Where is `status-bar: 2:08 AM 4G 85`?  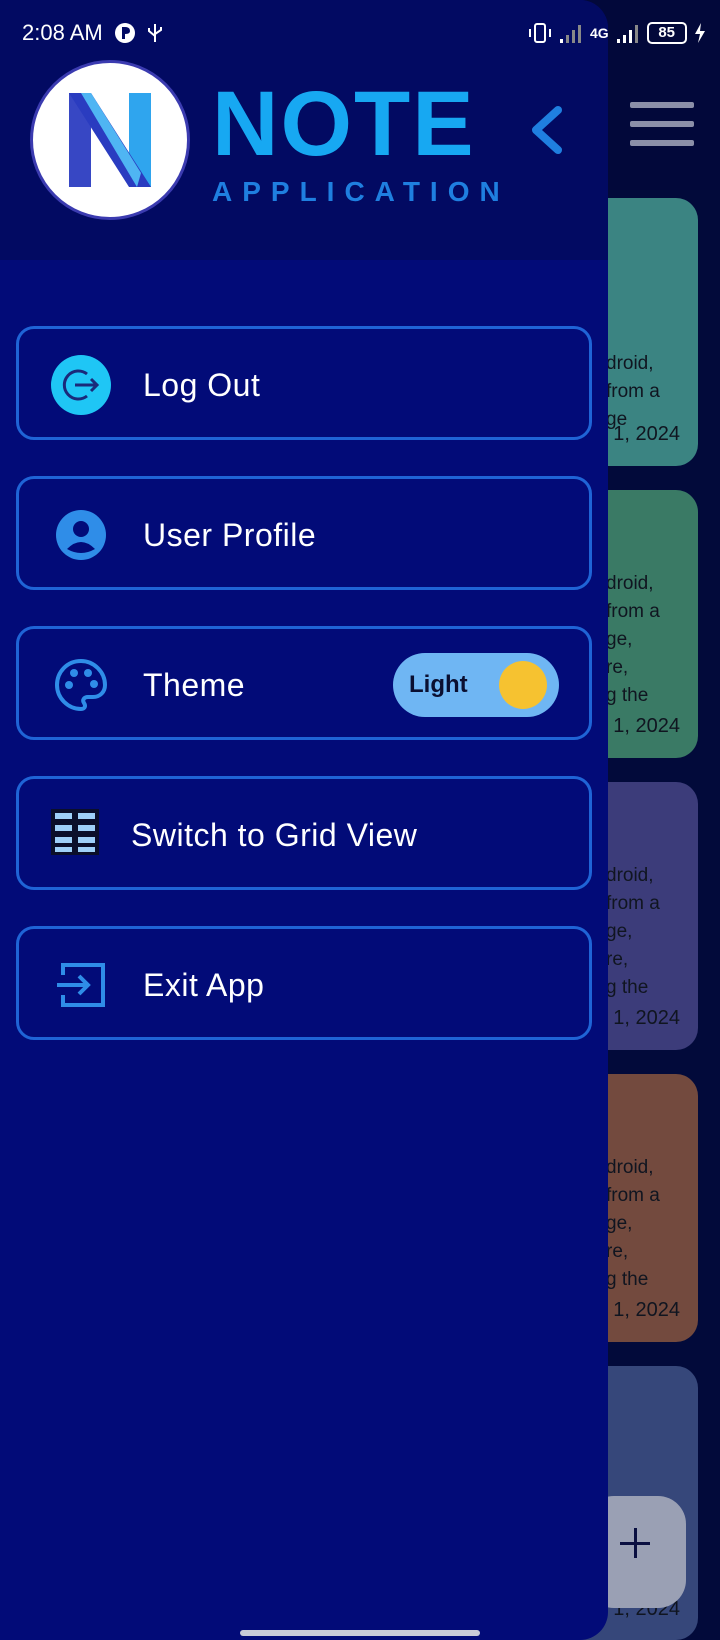
status-bar: 2:08 AM 4G 85 is located at coordinates (360, 33).